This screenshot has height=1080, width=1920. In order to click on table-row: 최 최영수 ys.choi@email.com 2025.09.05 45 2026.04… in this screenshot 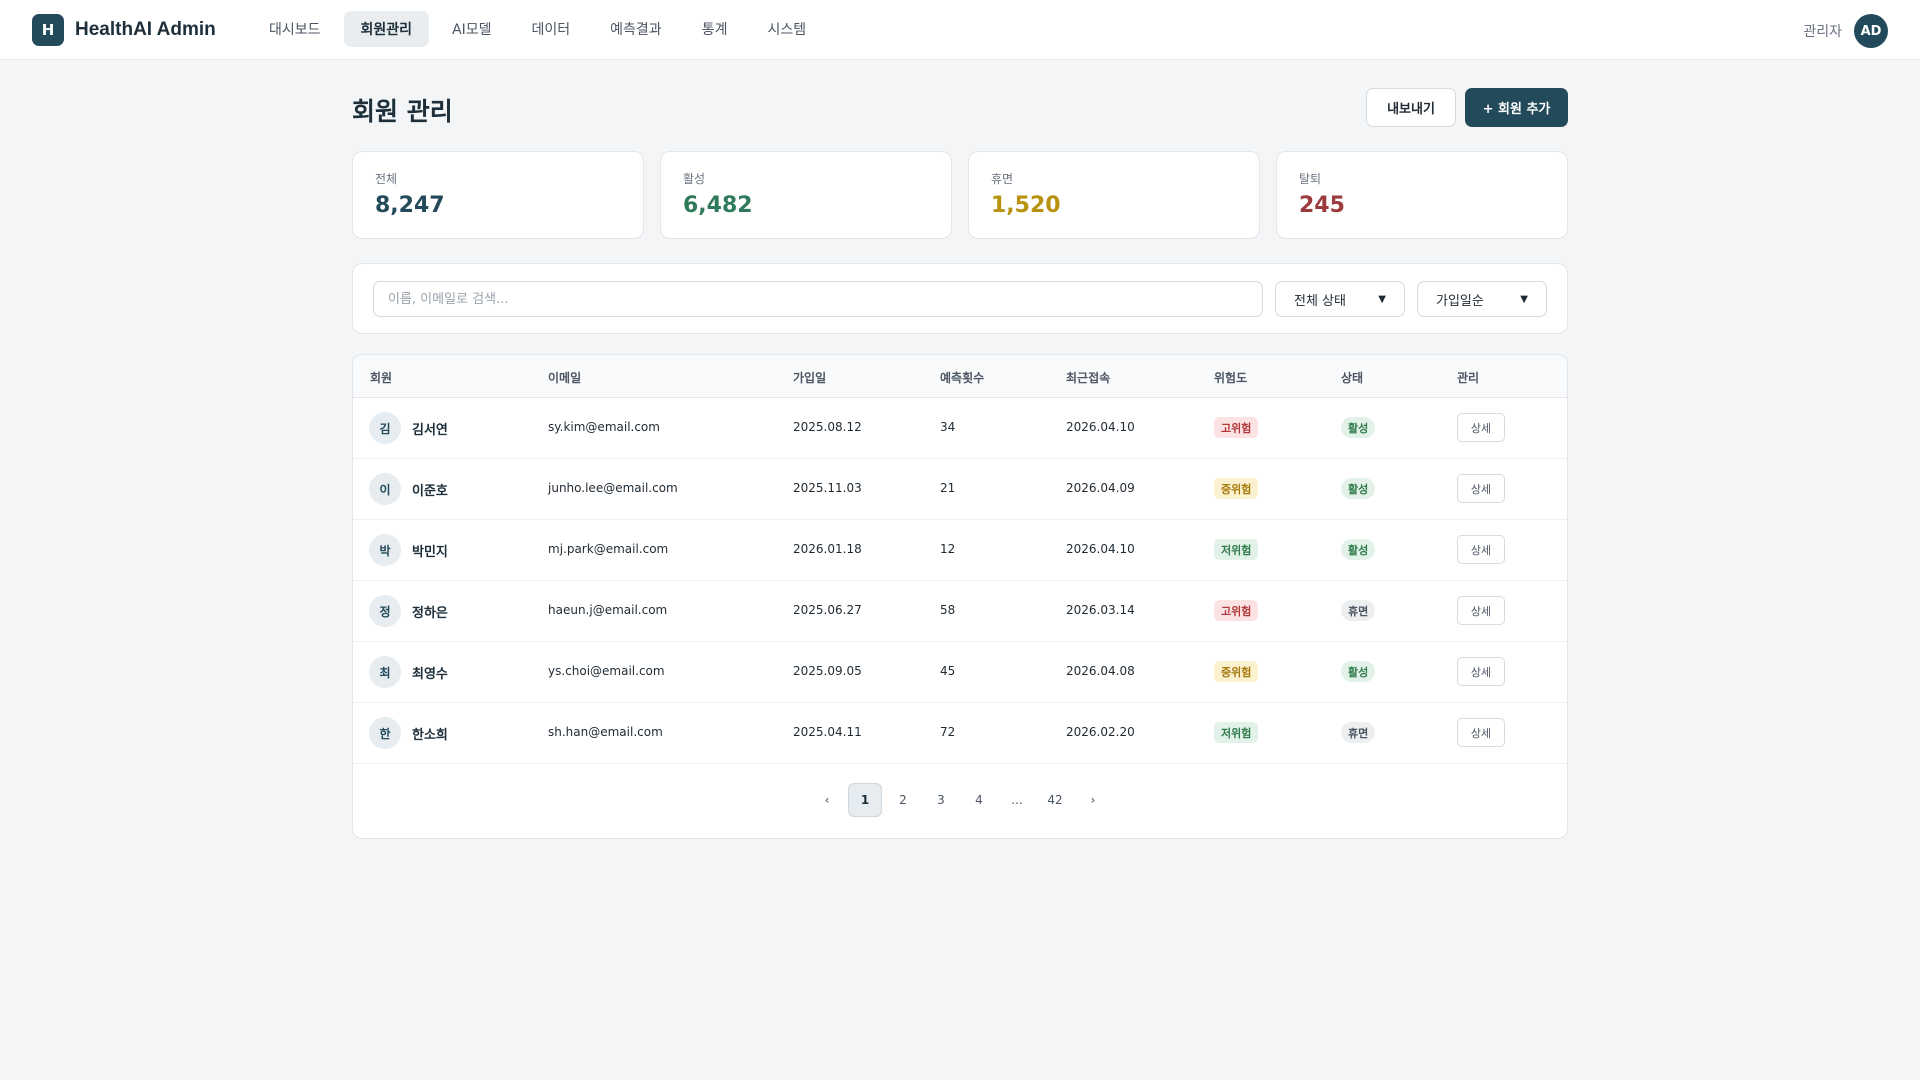, I will do `click(960, 672)`.